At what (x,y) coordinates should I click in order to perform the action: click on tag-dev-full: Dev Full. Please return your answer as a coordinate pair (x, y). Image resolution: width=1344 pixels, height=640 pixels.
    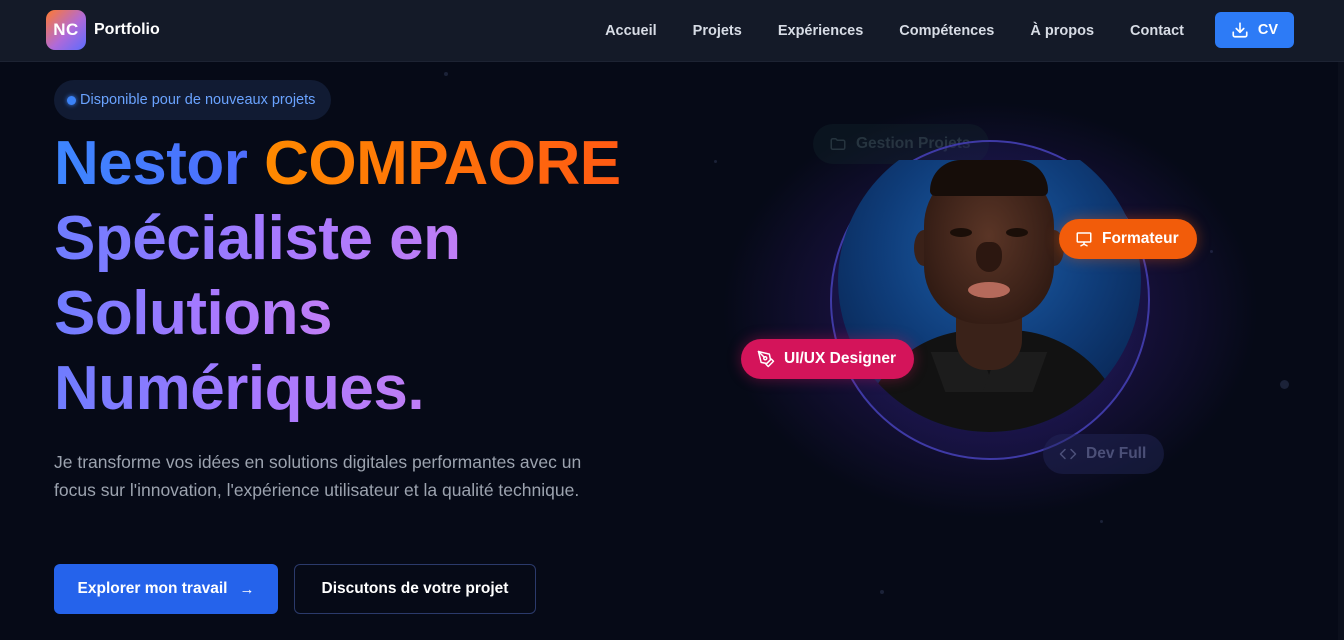
    Looking at the image, I should click on (1104, 454).